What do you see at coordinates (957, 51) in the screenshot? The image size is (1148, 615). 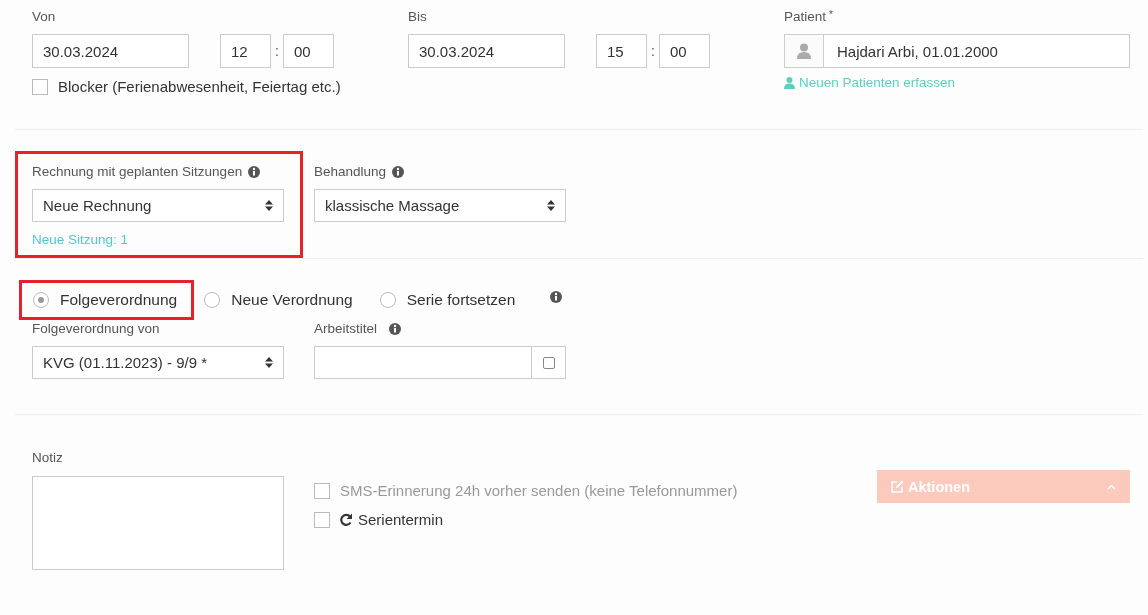 I see `patient-field: Hajdari Arbi, 01.01.2000` at bounding box center [957, 51].